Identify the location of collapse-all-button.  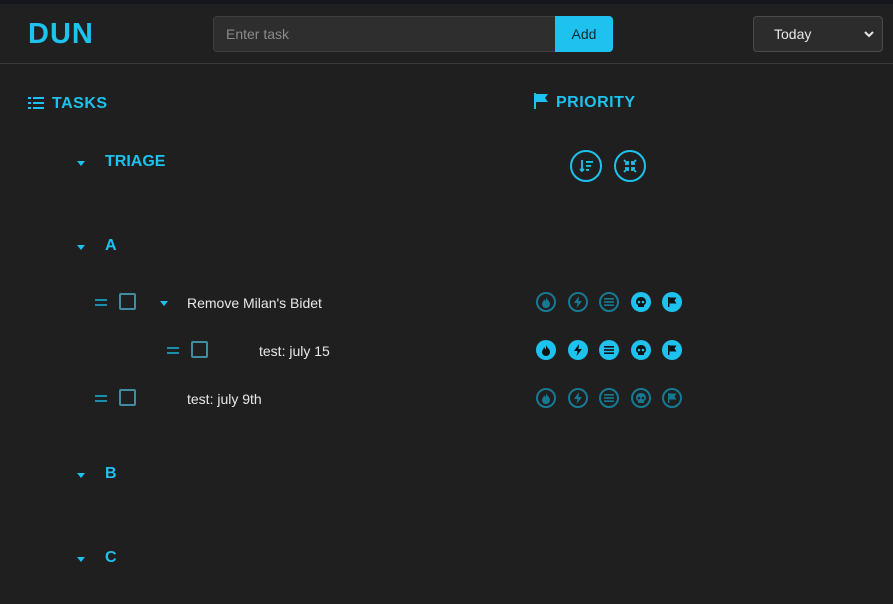
(630, 166).